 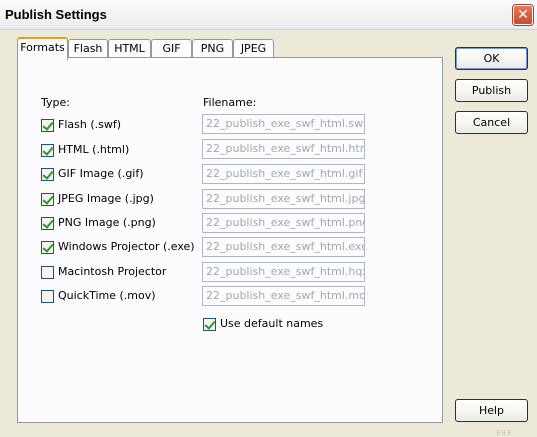 I want to click on publish-button: Publish, so click(x=491, y=90).